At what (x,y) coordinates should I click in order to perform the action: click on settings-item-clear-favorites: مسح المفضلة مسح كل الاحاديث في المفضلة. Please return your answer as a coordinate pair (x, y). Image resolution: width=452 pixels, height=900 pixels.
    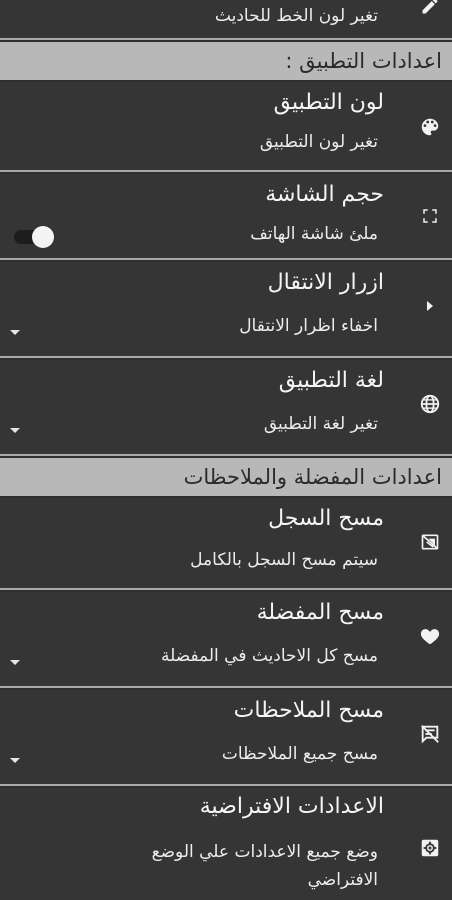
    Looking at the image, I should click on (226, 640).